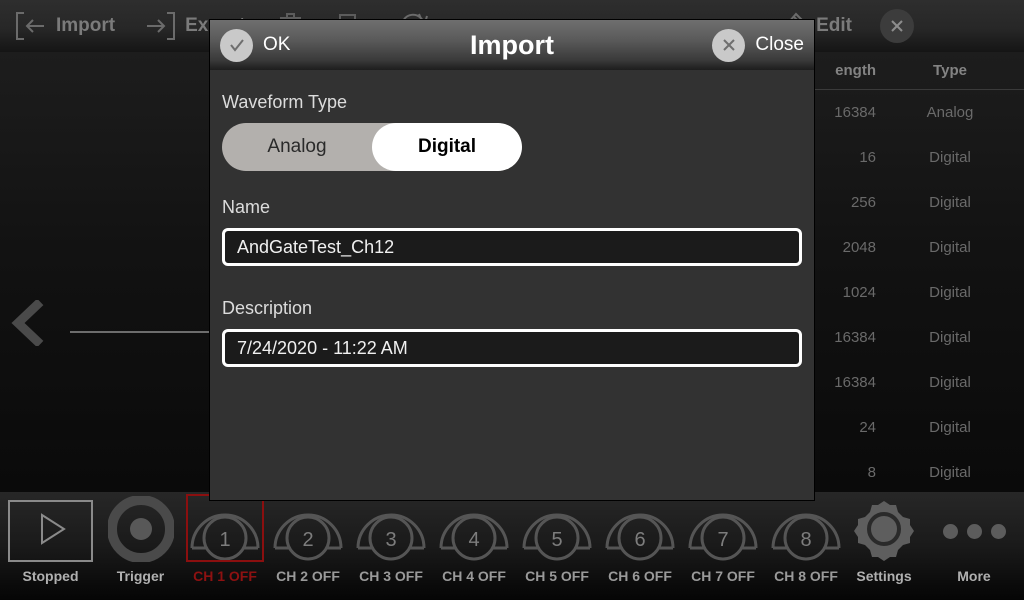  Describe the element at coordinates (322, 347) in the screenshot. I see `description-input-value: 7/24/2020 - 11:22 AM` at that location.